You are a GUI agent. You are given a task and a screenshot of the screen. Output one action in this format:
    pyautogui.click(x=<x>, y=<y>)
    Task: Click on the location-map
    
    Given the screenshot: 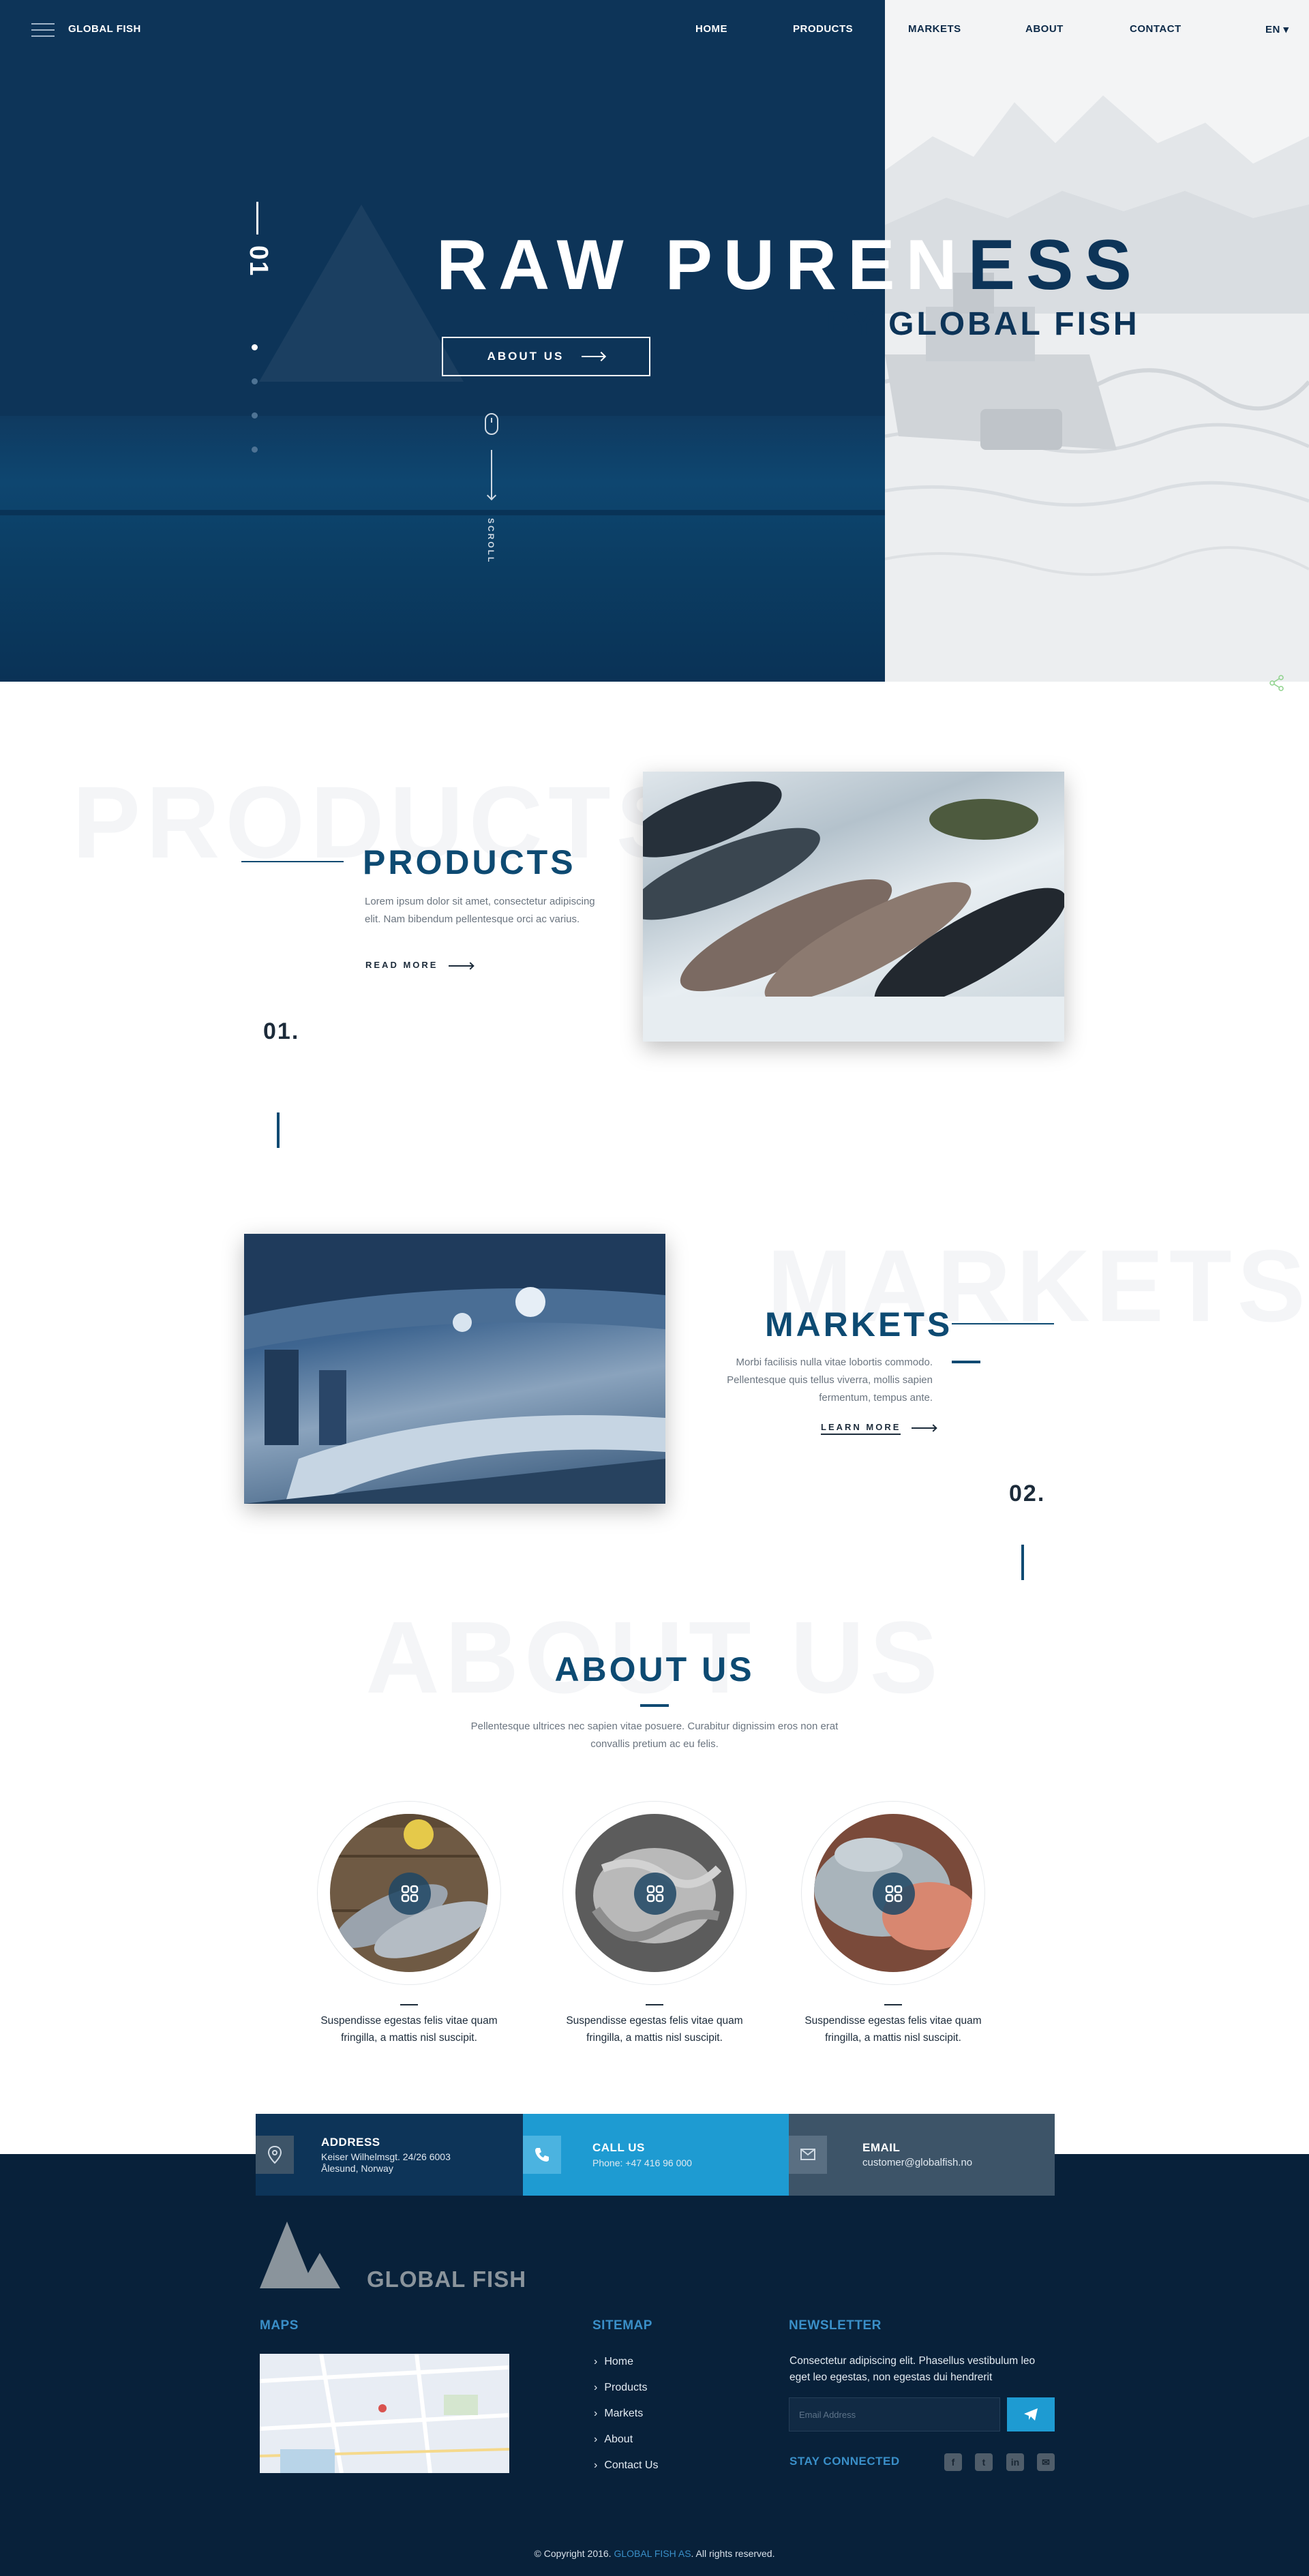 What is the action you would take?
    pyautogui.click(x=385, y=2414)
    